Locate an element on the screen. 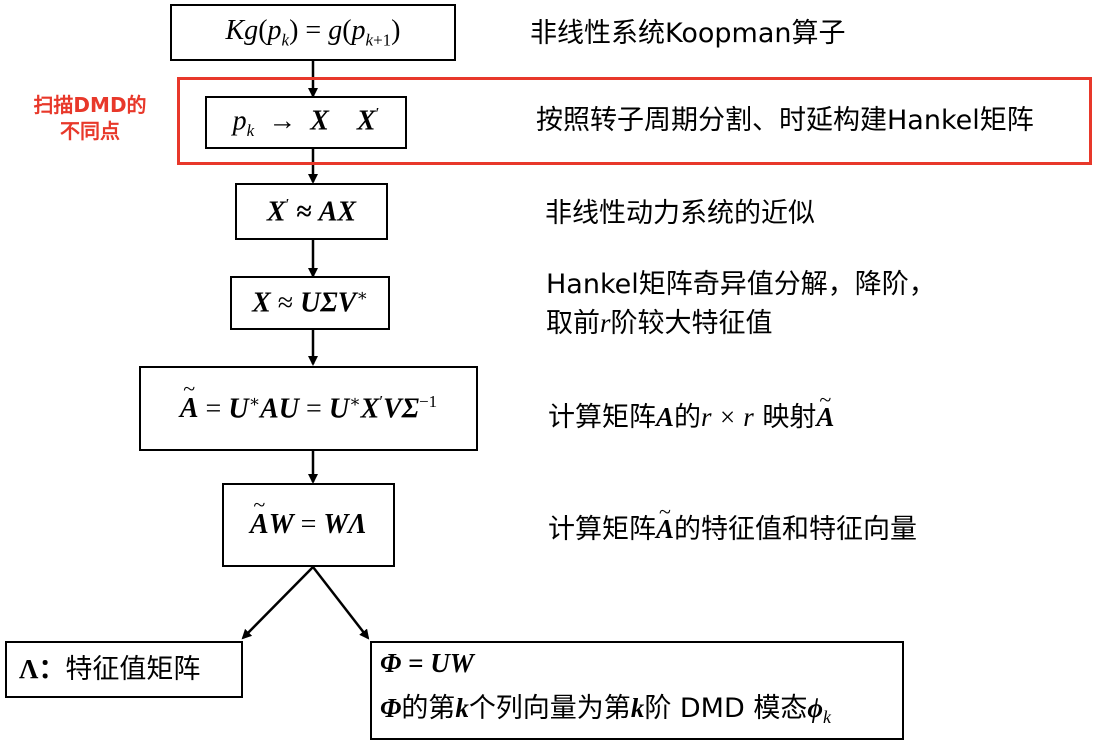 The height and width of the screenshot is (754, 1116). annotation-line-2: 不同点 is located at coordinates (90, 131).